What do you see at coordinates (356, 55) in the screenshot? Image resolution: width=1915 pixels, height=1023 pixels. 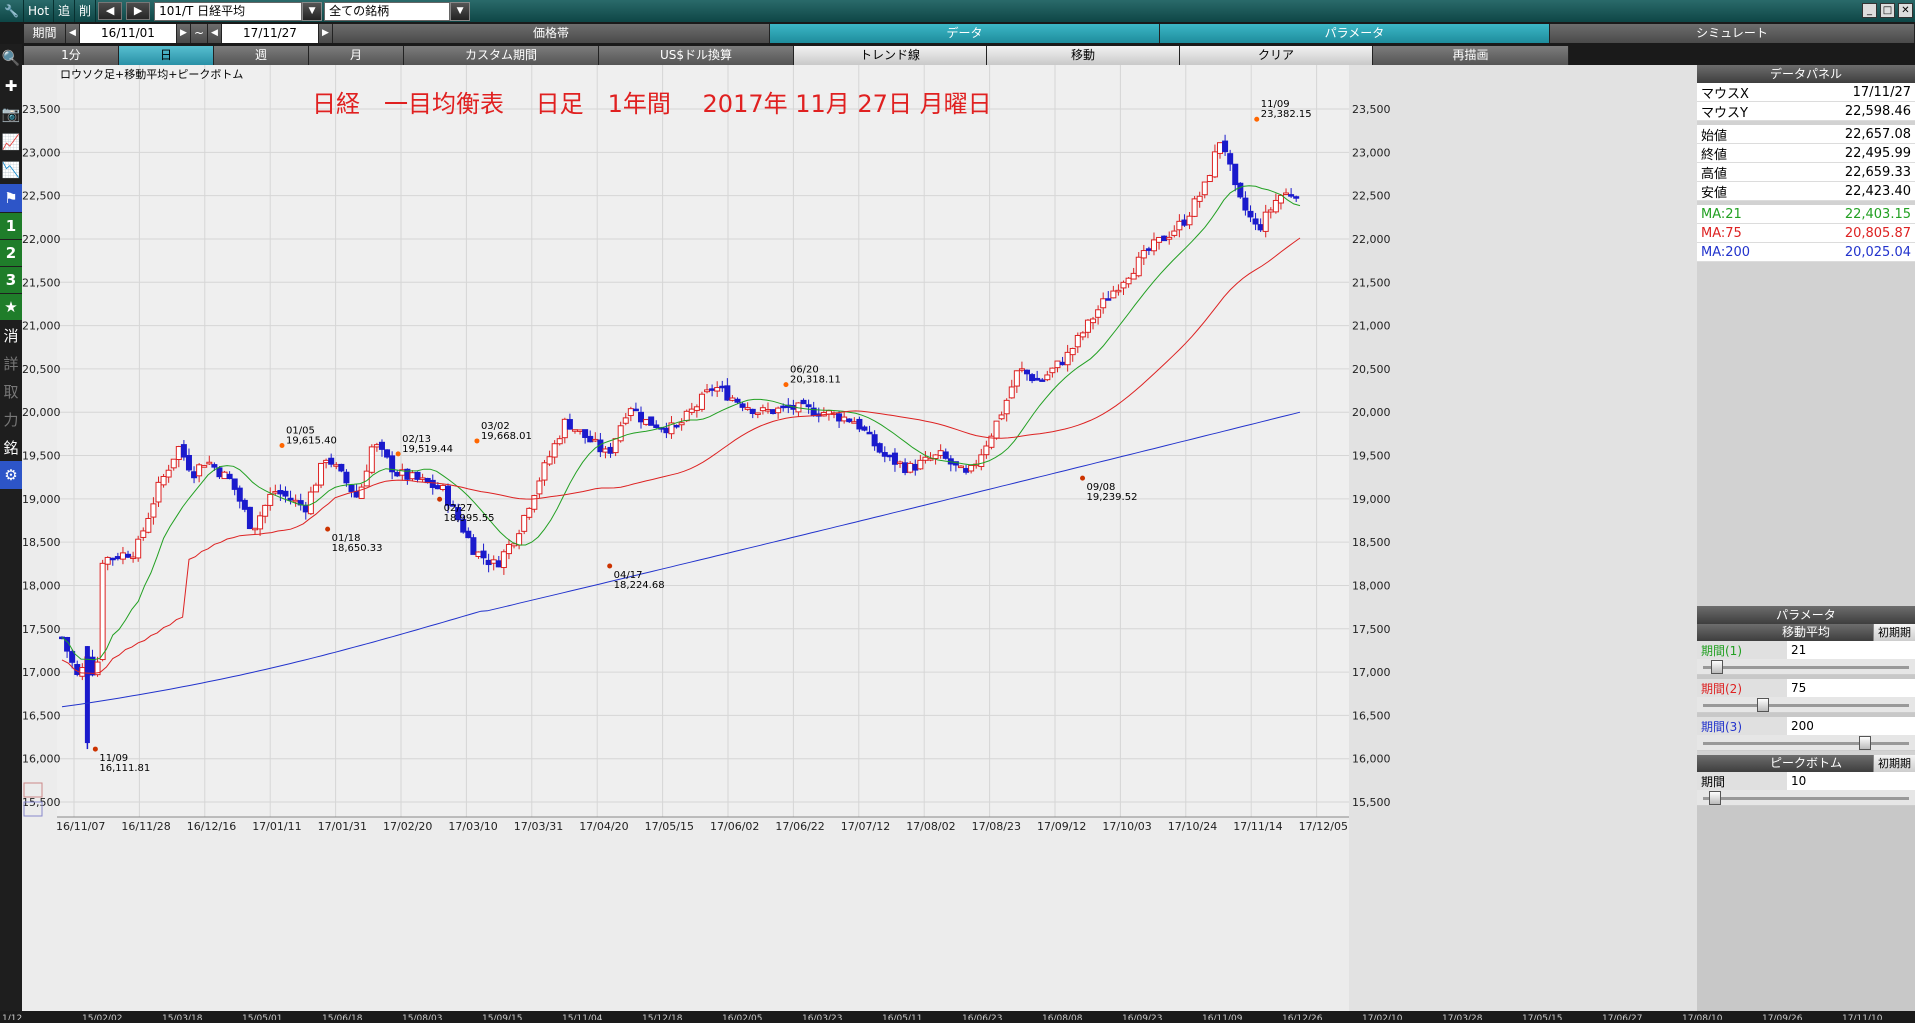 I see `timeframe-tab-3: 月` at bounding box center [356, 55].